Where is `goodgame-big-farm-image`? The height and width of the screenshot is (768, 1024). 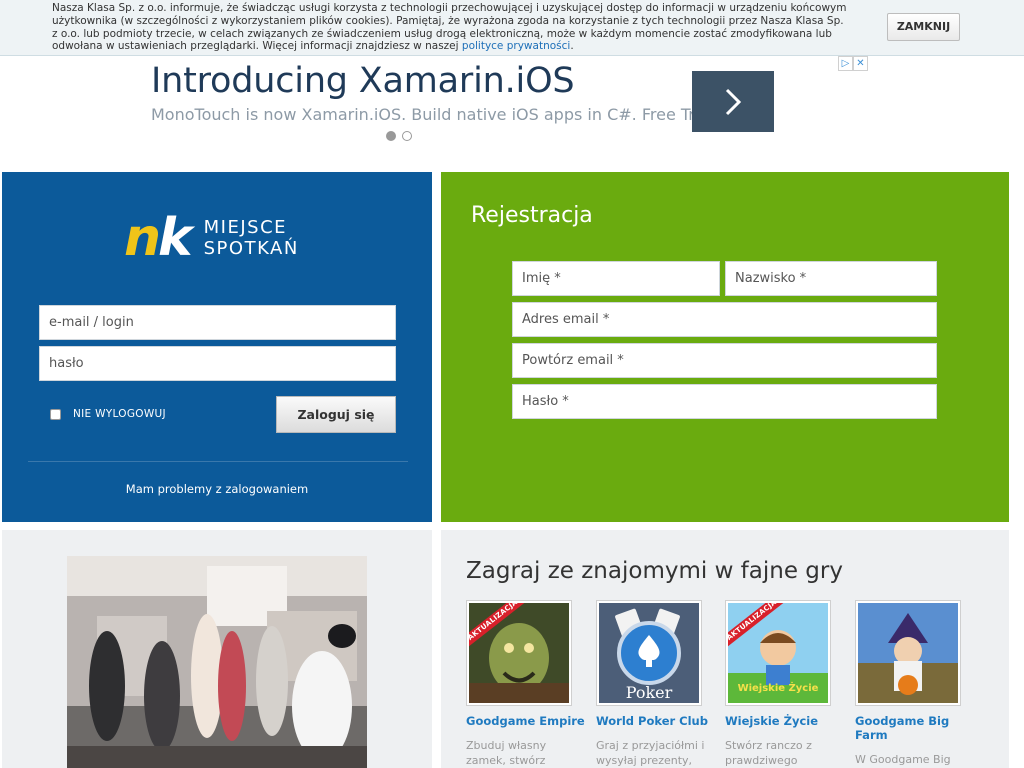 goodgame-big-farm-image is located at coordinates (908, 653).